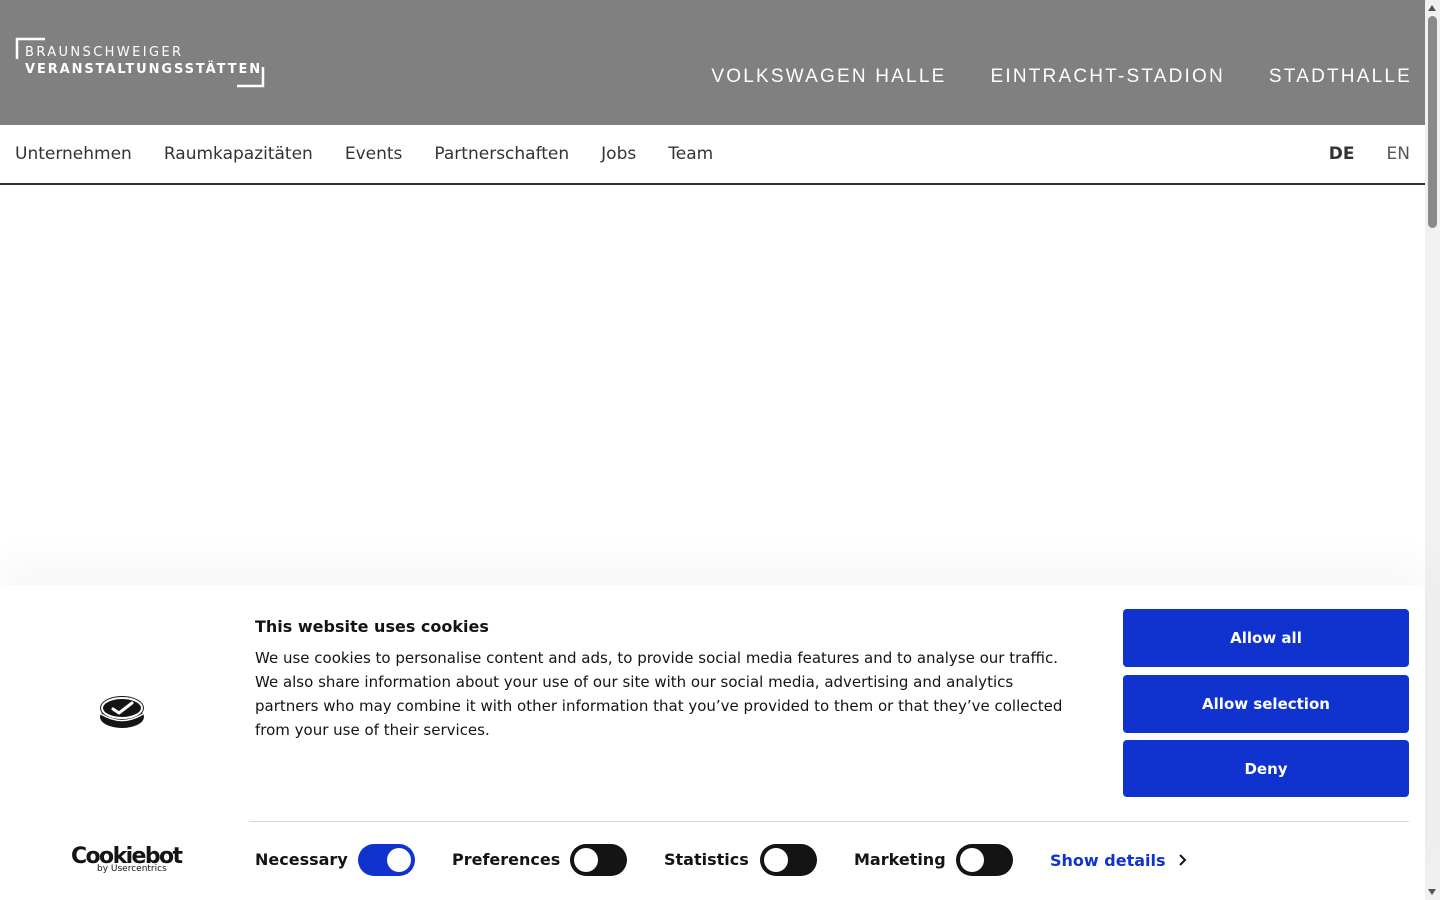 This screenshot has height=900, width=1440. Describe the element at coordinates (1108, 860) in the screenshot. I see `show-details-link: Show details` at that location.